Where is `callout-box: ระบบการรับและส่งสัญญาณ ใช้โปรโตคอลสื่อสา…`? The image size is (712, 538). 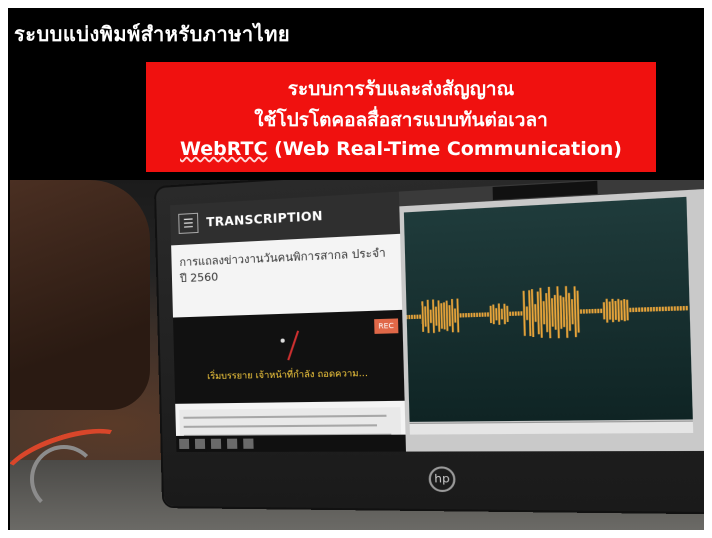
callout-box: ระบบการรับและส่งสัญญาณ ใช้โปรโตคอลสื่อสา… is located at coordinates (401, 117).